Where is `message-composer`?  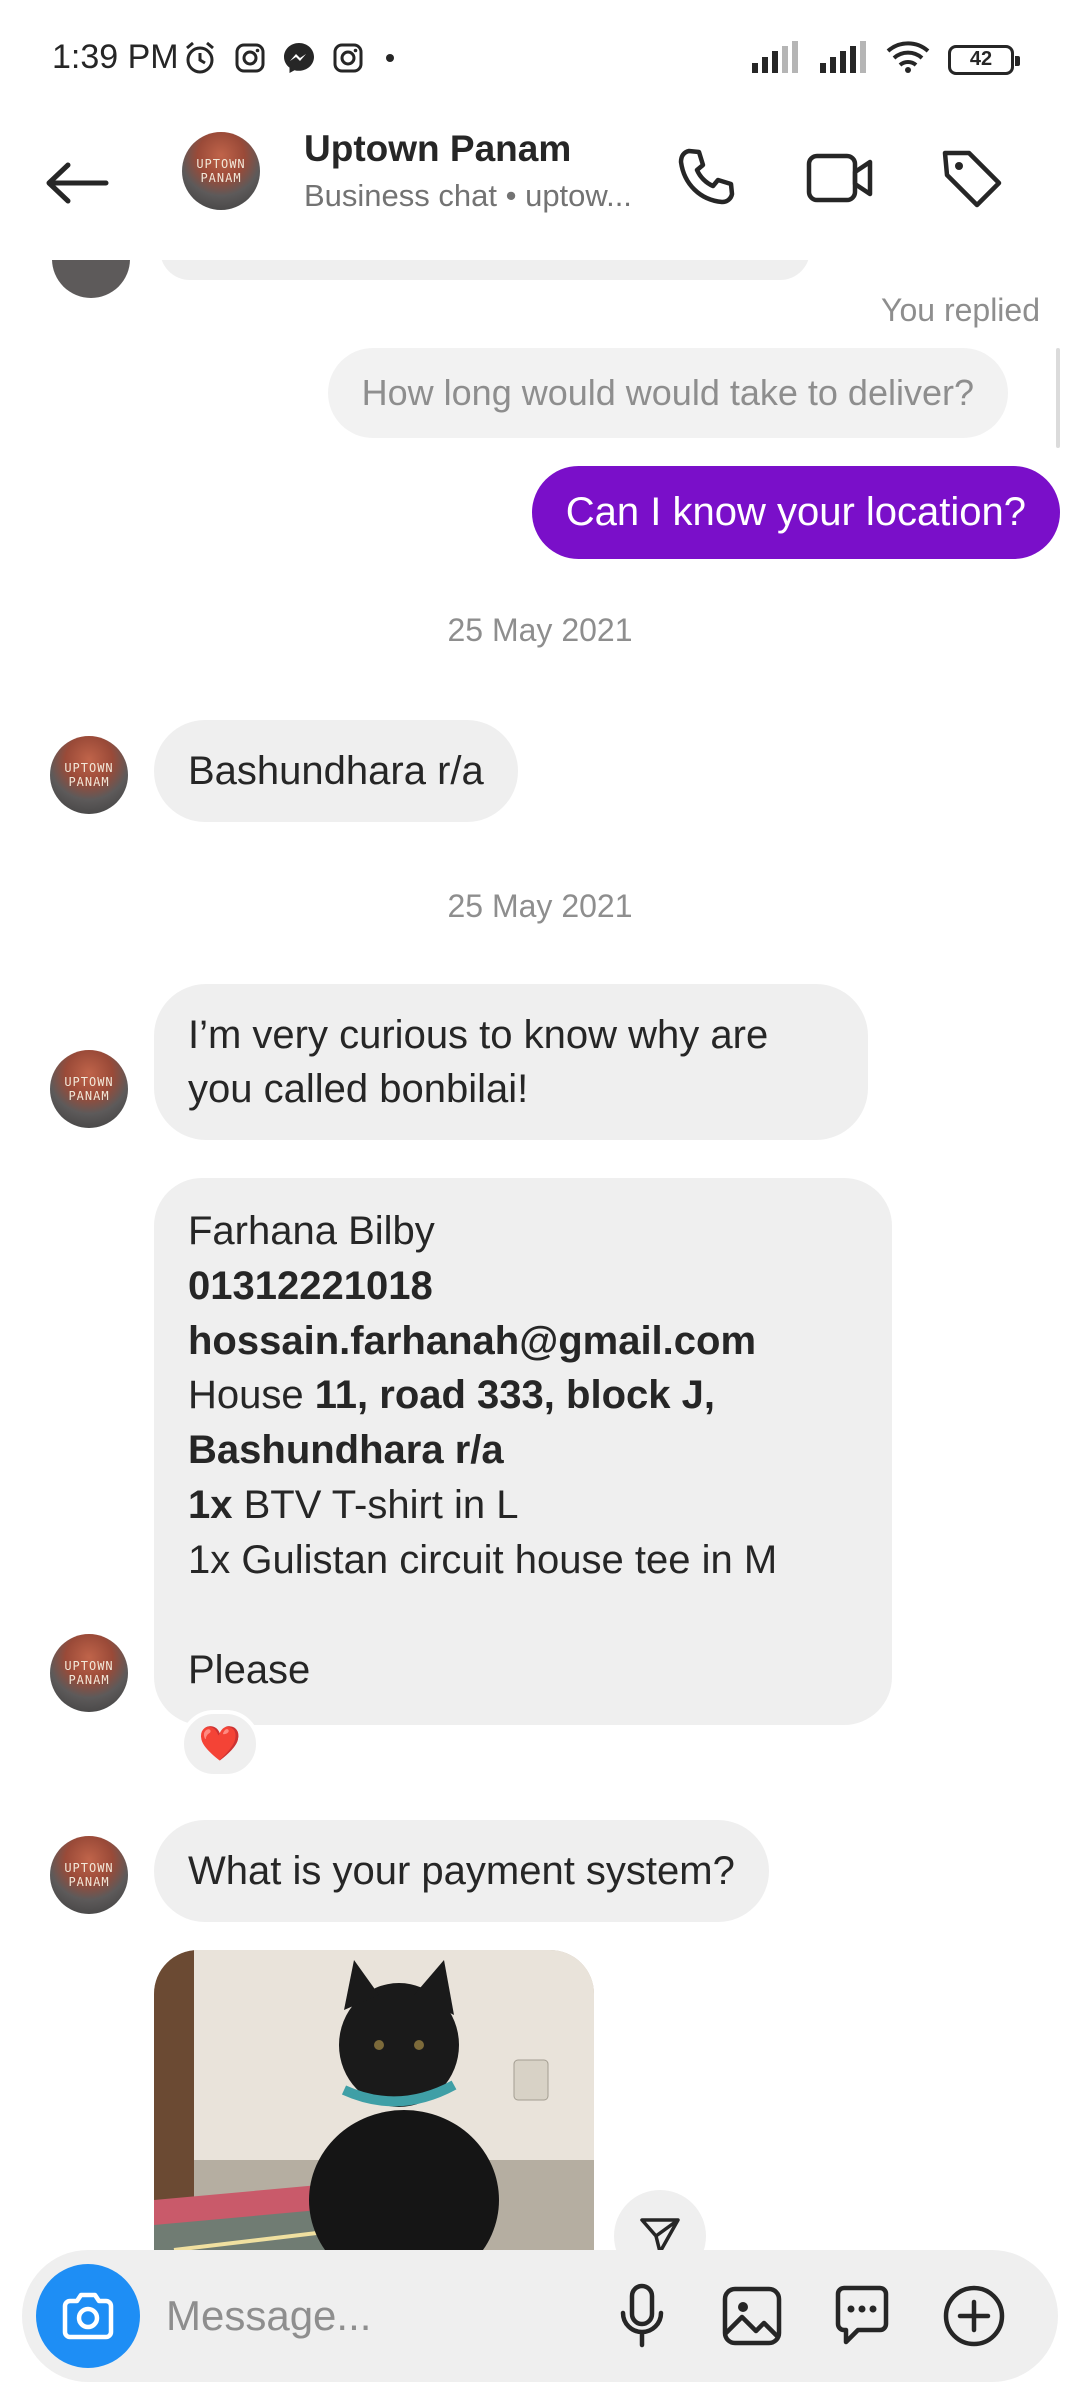 message-composer is located at coordinates (540, 2316).